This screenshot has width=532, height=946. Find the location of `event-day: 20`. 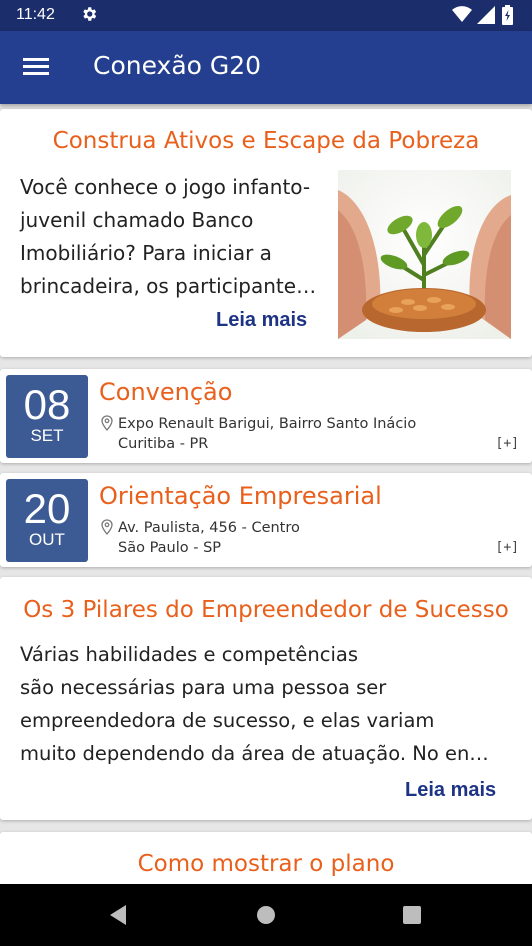

event-day: 20 is located at coordinates (47, 508).